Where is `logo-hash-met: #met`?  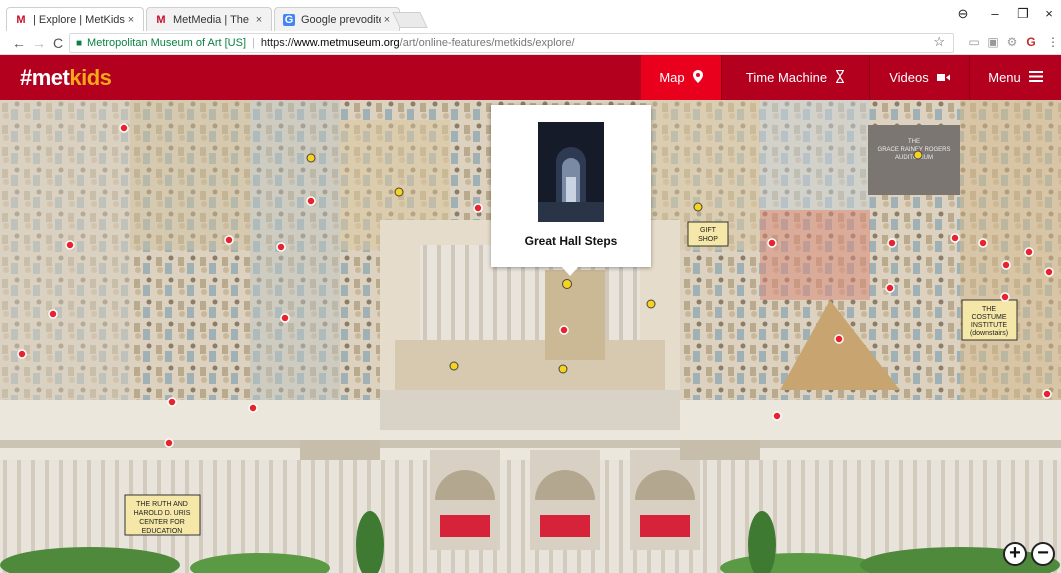
logo-hash-met: #met is located at coordinates (45, 77).